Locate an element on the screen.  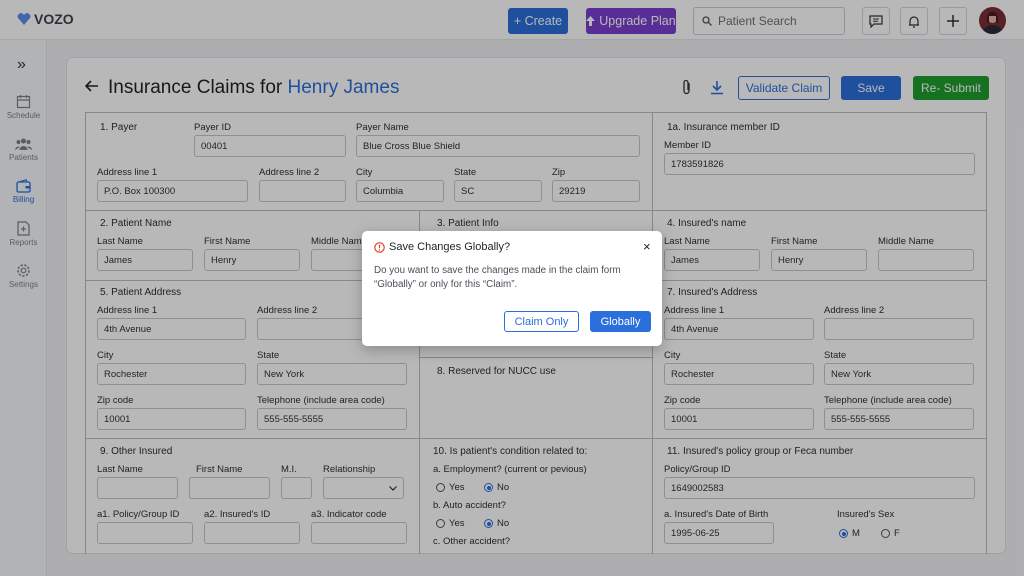
claim-only-button: Claim Only is located at coordinates (541, 321).